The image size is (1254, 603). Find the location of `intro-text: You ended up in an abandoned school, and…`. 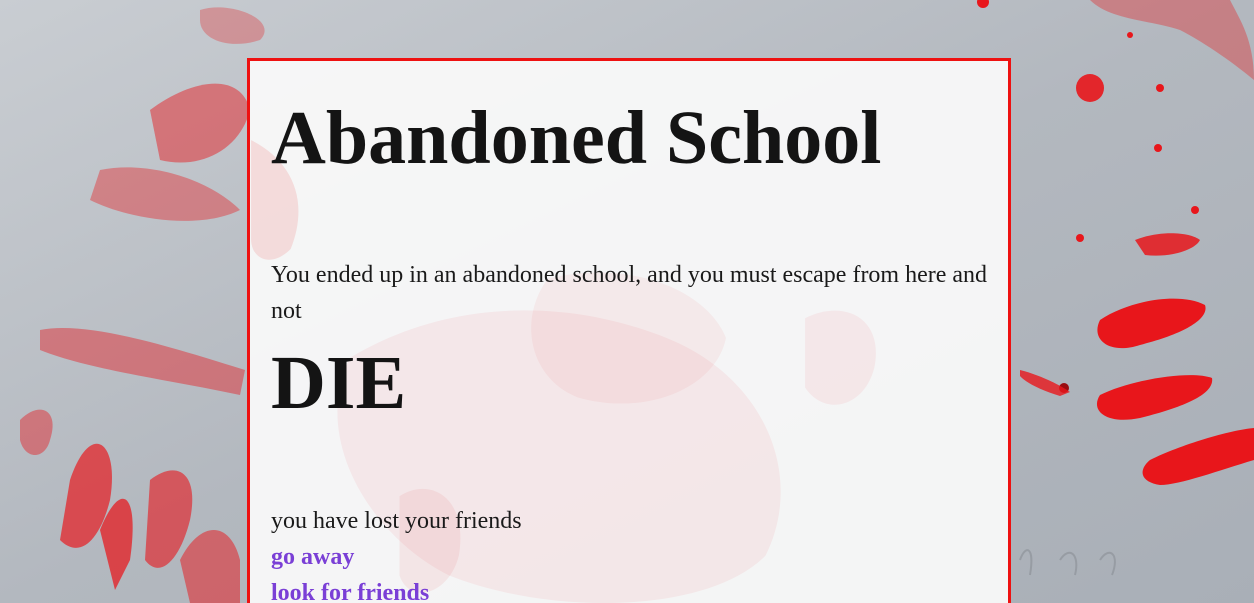

intro-text: You ended up in an abandoned school, and… is located at coordinates (629, 293).